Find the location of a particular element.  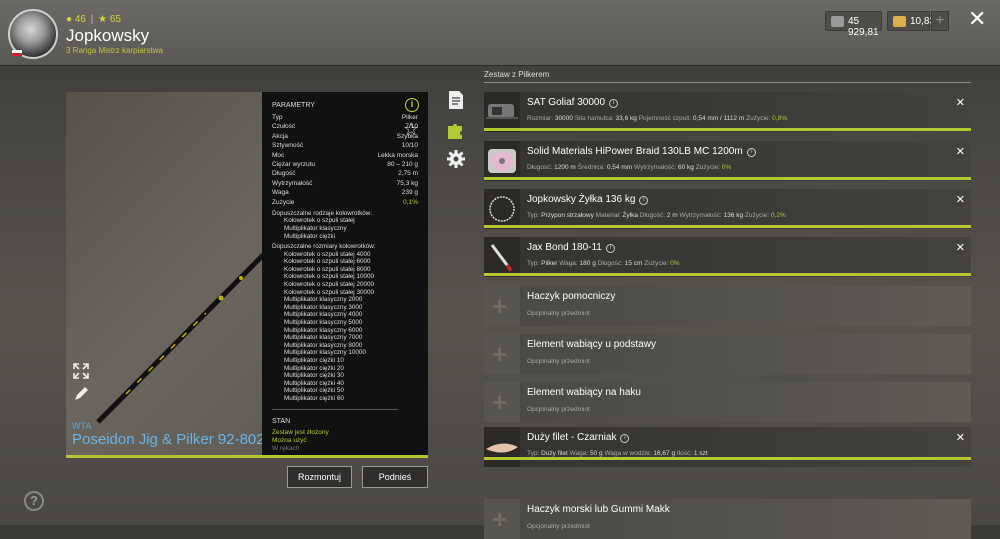

detail-value: 30000 is located at coordinates (563, 118).